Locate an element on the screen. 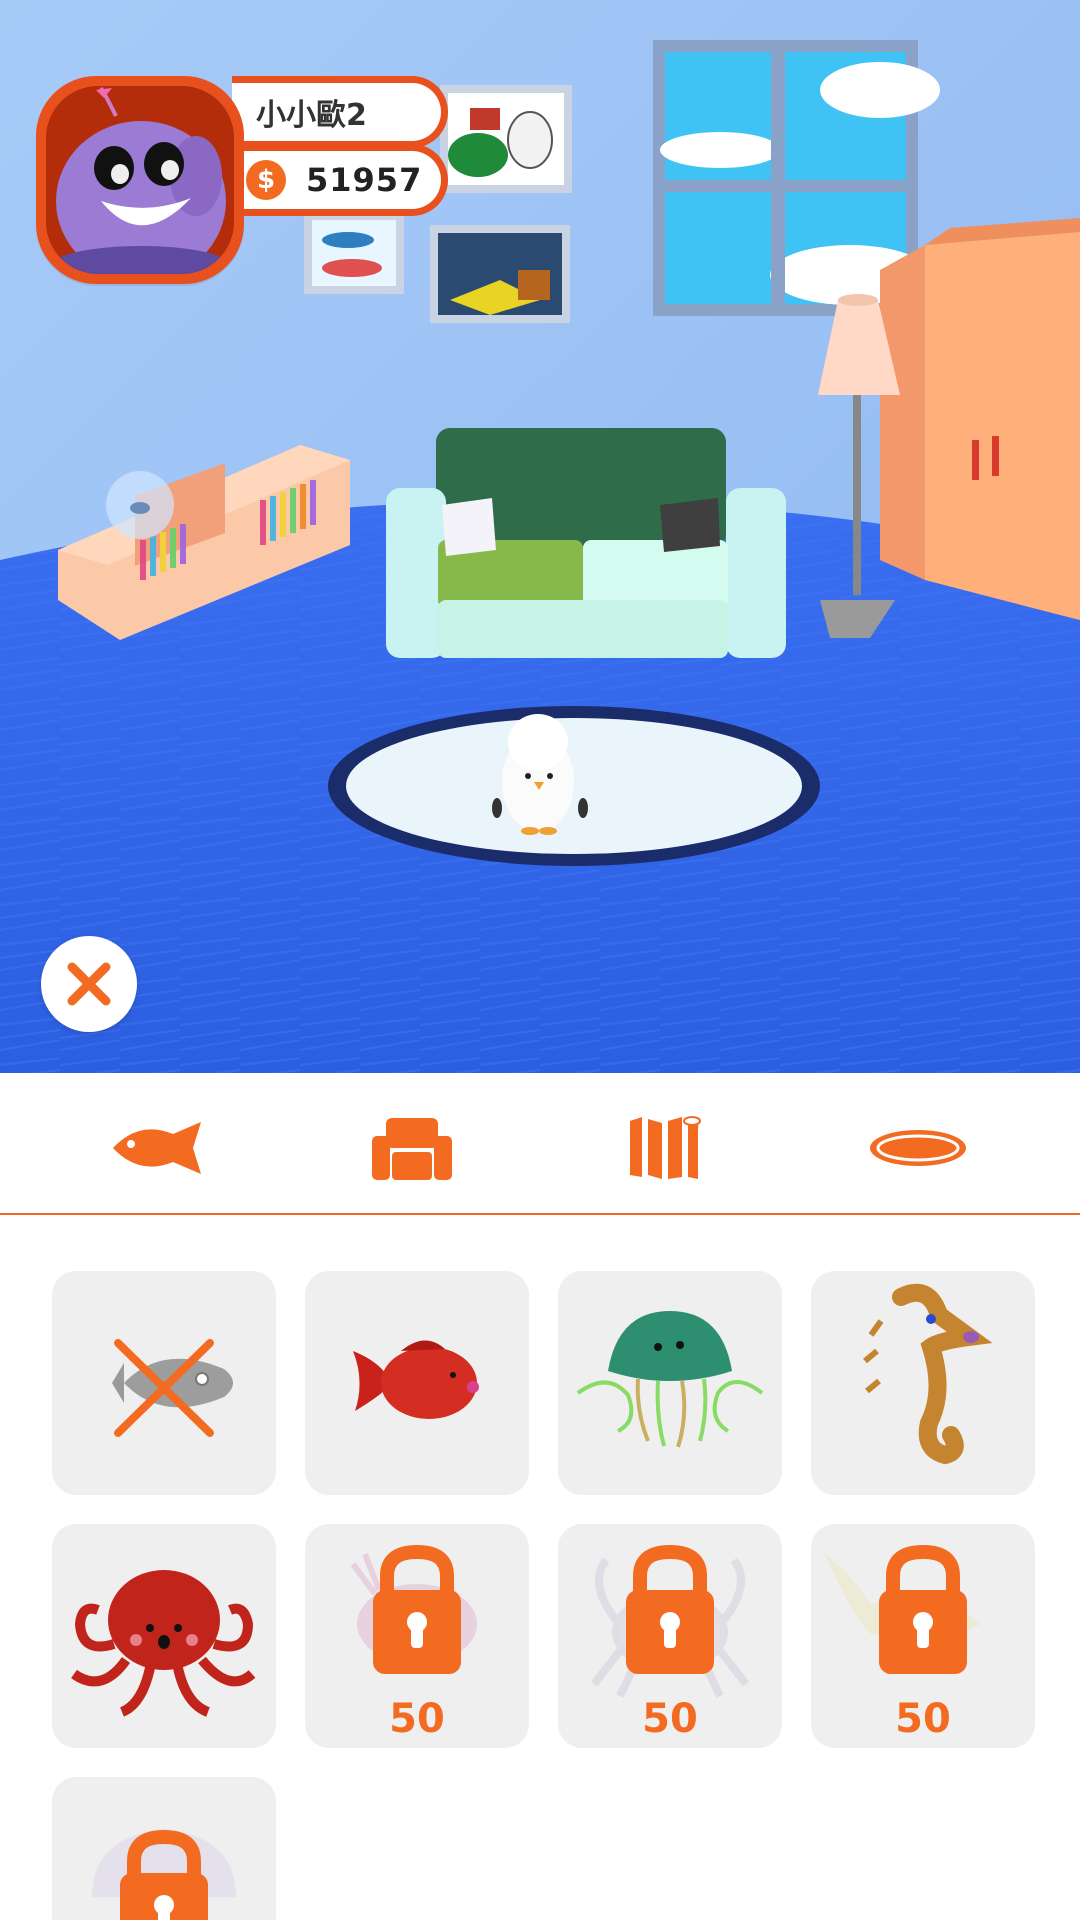 The image size is (1080, 1920). red-fish-icon is located at coordinates (416, 1379).